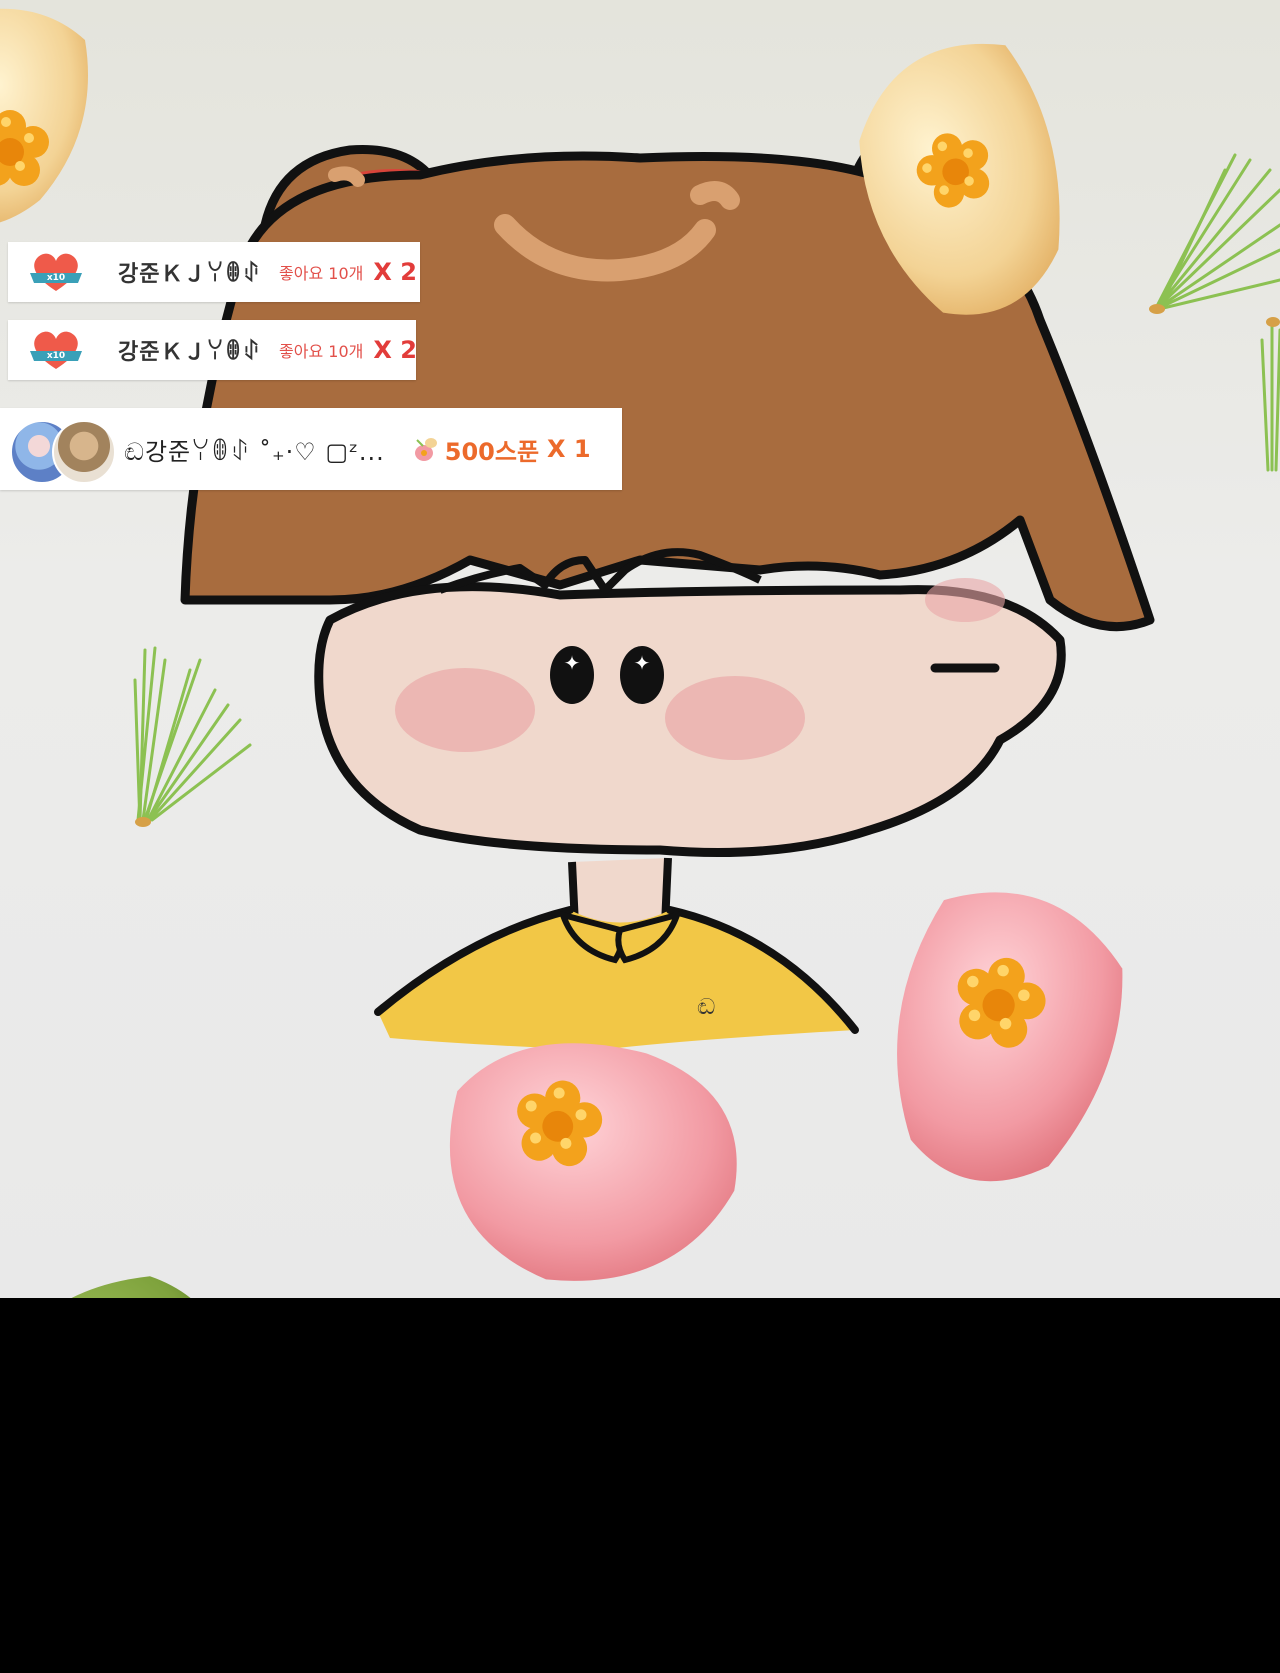 This screenshot has width=1280, height=1673. What do you see at coordinates (959, 179) in the screenshot?
I see `rice-cake-yellow-top-right` at bounding box center [959, 179].